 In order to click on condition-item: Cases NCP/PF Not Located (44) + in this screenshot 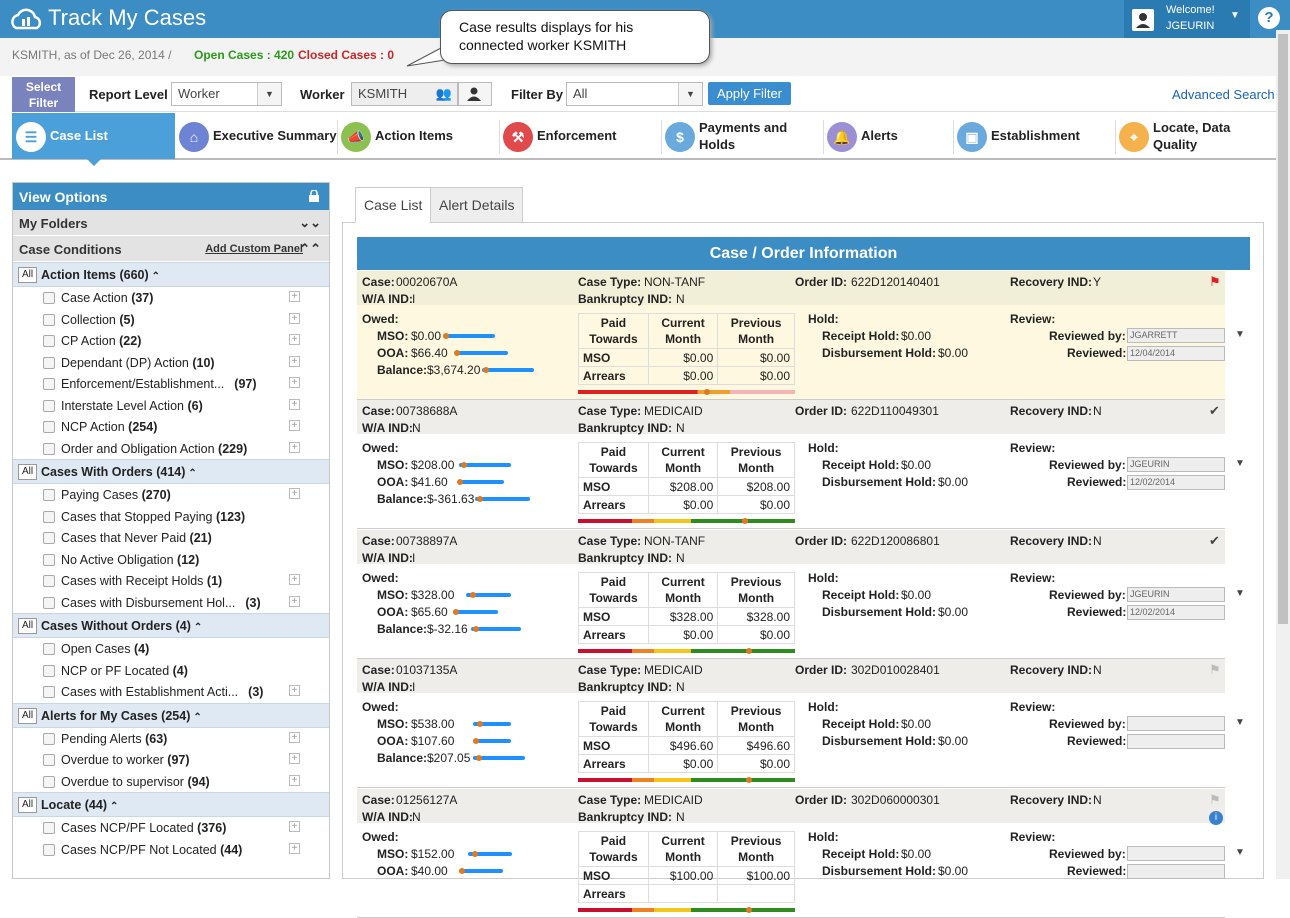, I will do `click(171, 850)`.